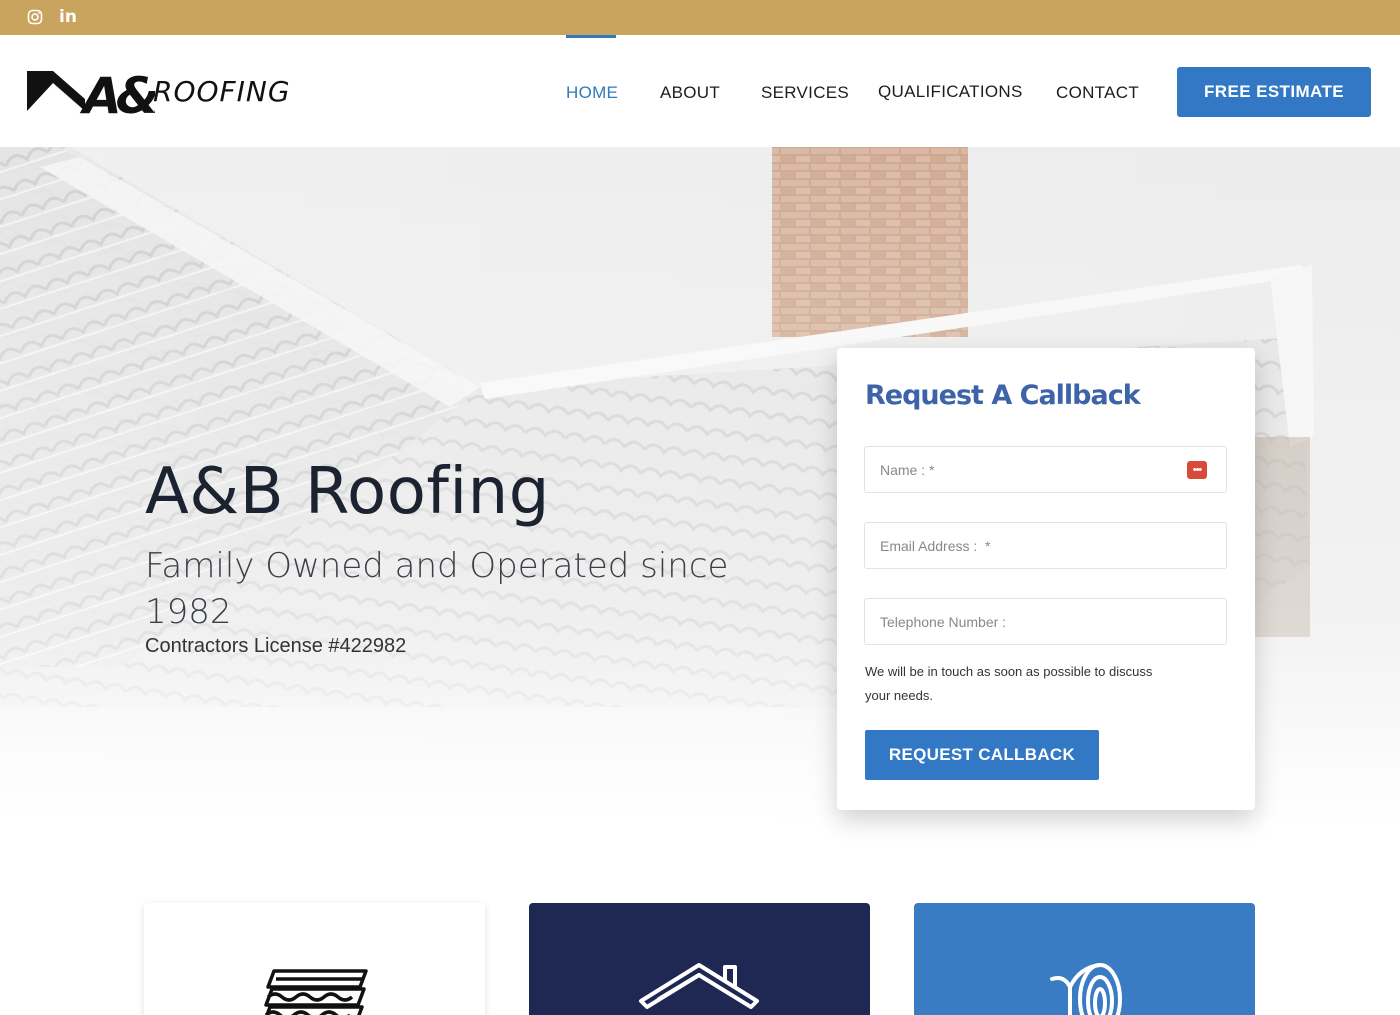  I want to click on contractor-license: Contractors License #422982, so click(276, 646).